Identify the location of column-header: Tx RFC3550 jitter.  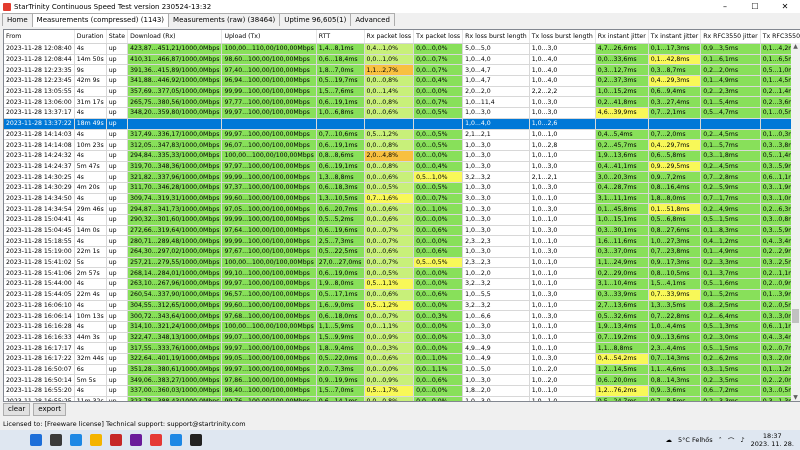
(780, 37).